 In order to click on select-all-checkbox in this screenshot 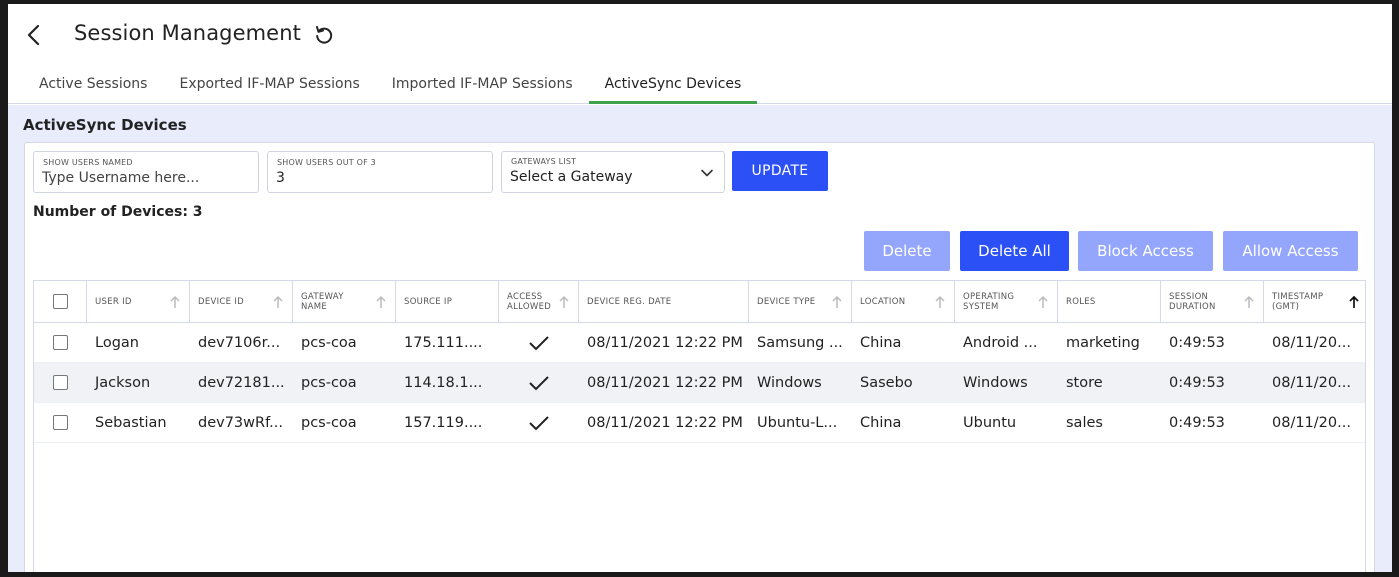, I will do `click(60, 301)`.